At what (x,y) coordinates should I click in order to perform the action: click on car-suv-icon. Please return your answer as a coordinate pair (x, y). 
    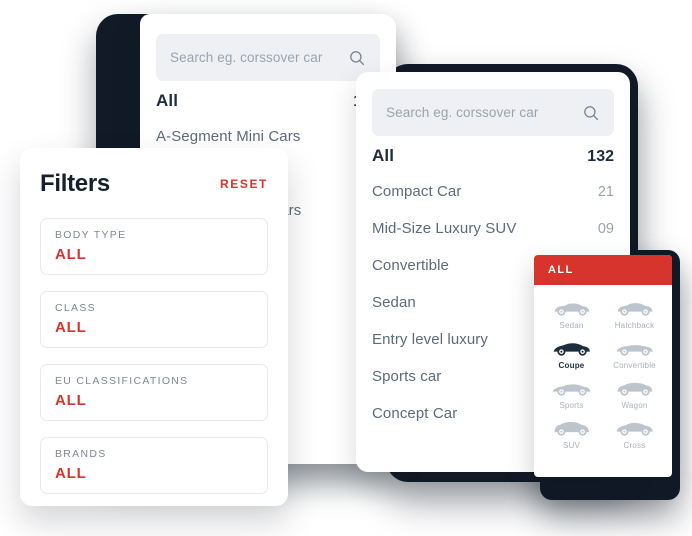
    Looking at the image, I should click on (571, 429).